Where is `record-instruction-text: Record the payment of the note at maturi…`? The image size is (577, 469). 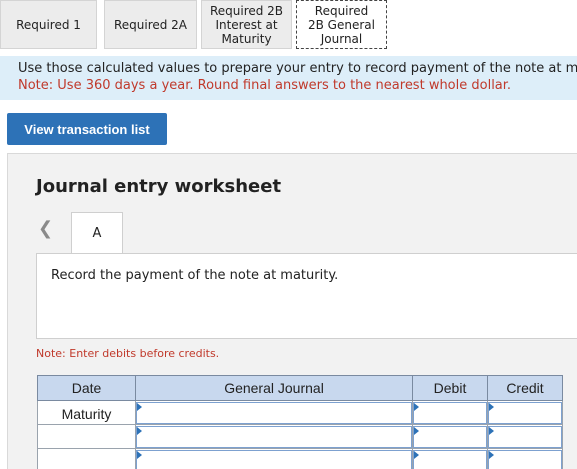 record-instruction-text: Record the payment of the note at maturi… is located at coordinates (195, 275).